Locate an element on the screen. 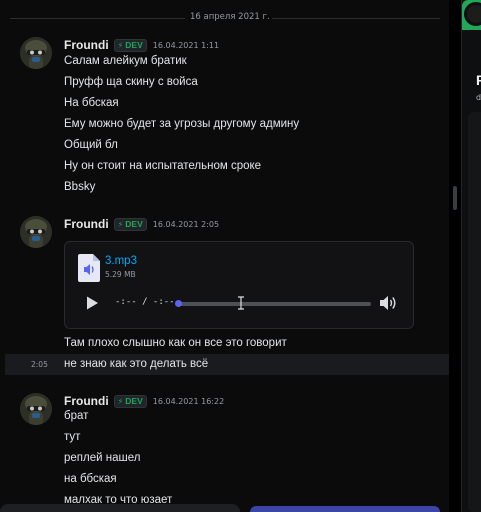 The width and height of the screenshot is (481, 512). date-divider-label: 16 апреля 2021 г. is located at coordinates (230, 17).